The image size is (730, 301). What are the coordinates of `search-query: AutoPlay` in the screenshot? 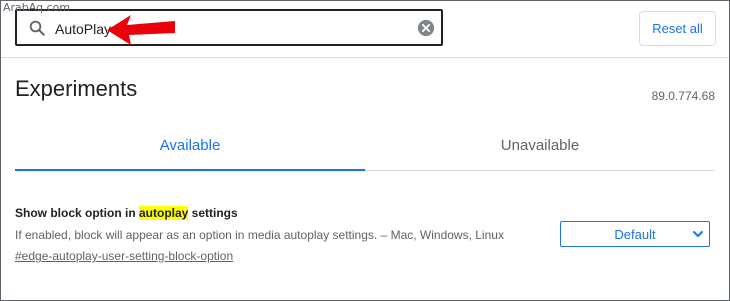 It's located at (83, 29).